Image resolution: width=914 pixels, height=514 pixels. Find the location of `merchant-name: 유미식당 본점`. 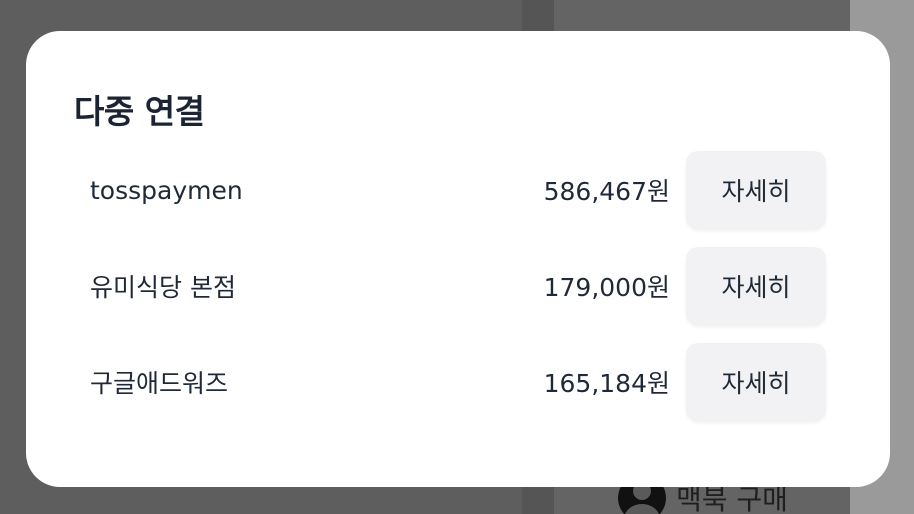

merchant-name: 유미식당 본점 is located at coordinates (163, 287).